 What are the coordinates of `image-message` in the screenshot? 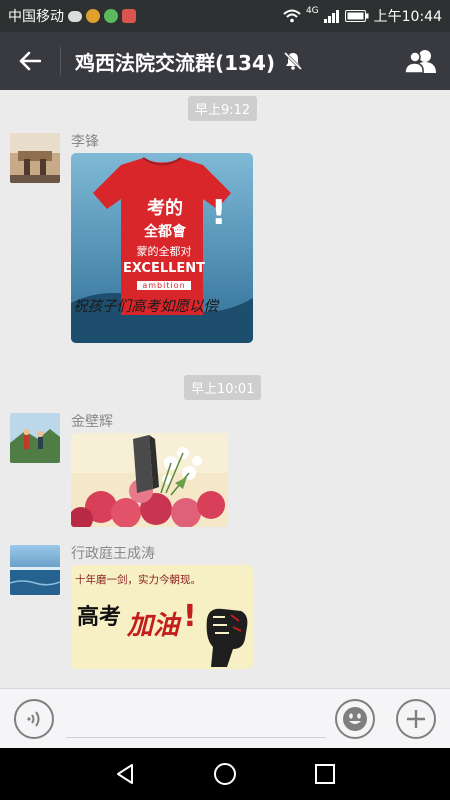 It's located at (149, 480).